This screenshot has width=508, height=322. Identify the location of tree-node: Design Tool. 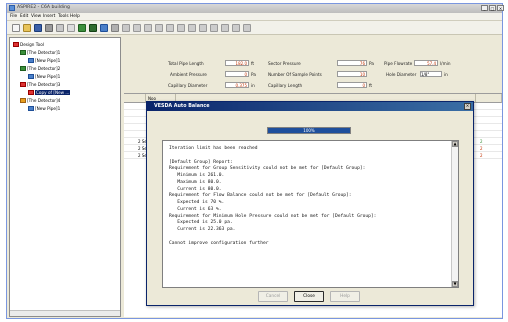
(28, 44).